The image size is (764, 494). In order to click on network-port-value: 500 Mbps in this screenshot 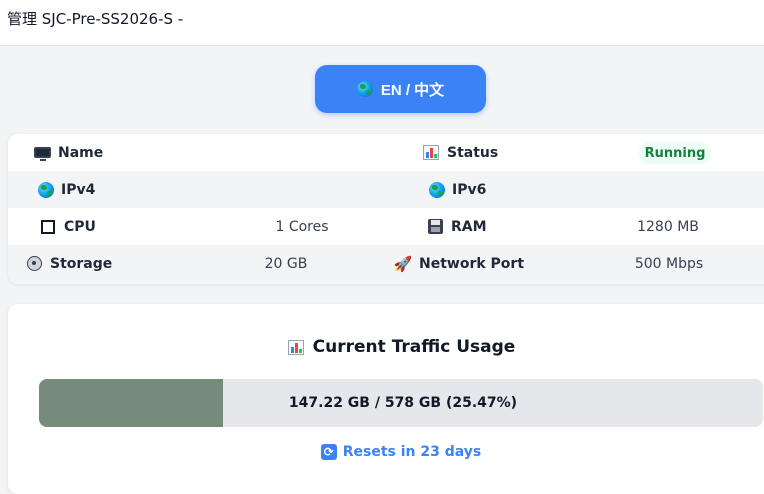, I will do `click(669, 263)`.